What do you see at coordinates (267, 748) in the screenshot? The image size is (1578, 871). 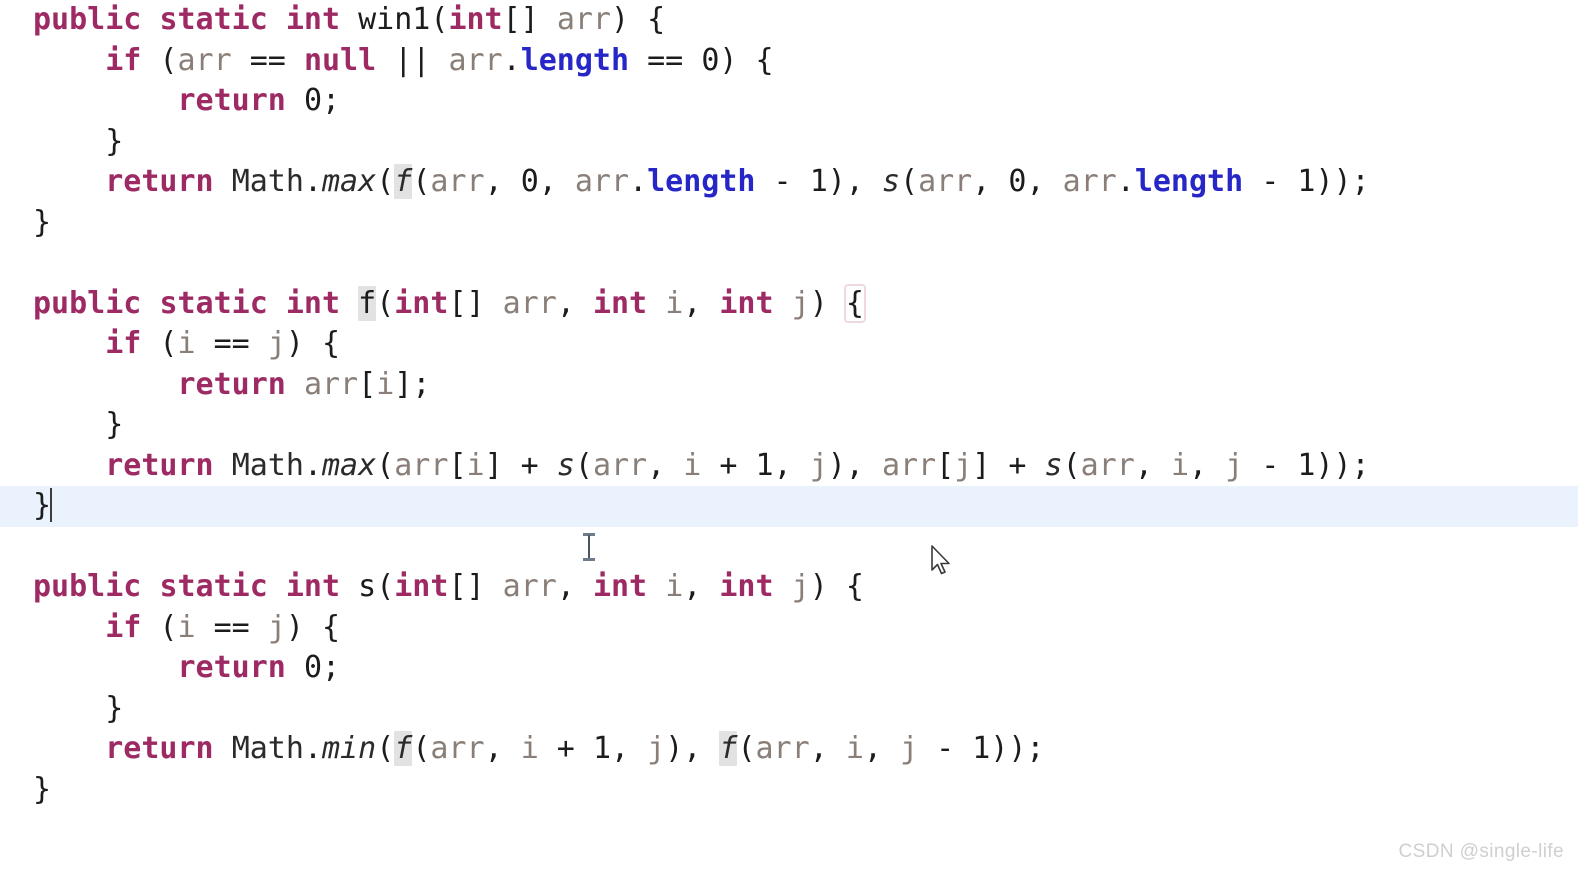 I see `class-math: Math` at bounding box center [267, 748].